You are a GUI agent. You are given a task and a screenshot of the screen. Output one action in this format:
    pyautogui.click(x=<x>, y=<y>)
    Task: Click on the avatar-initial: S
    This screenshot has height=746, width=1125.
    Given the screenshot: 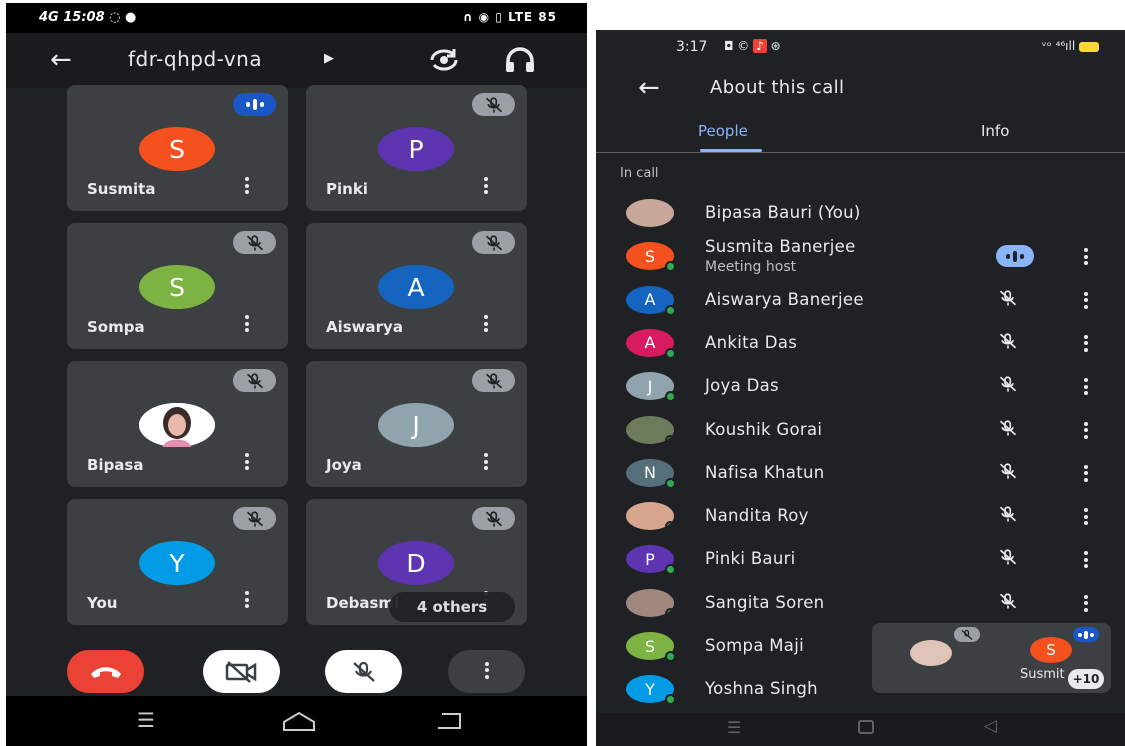 What is the action you would take?
    pyautogui.click(x=650, y=256)
    